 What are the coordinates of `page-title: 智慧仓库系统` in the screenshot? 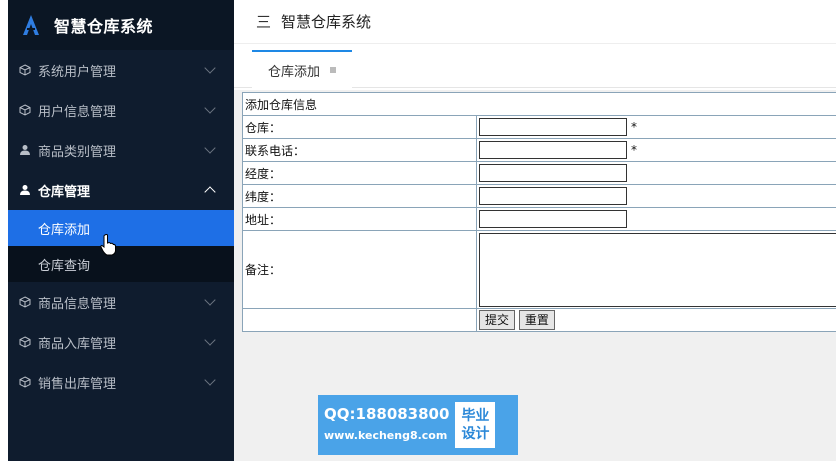 It's located at (326, 22).